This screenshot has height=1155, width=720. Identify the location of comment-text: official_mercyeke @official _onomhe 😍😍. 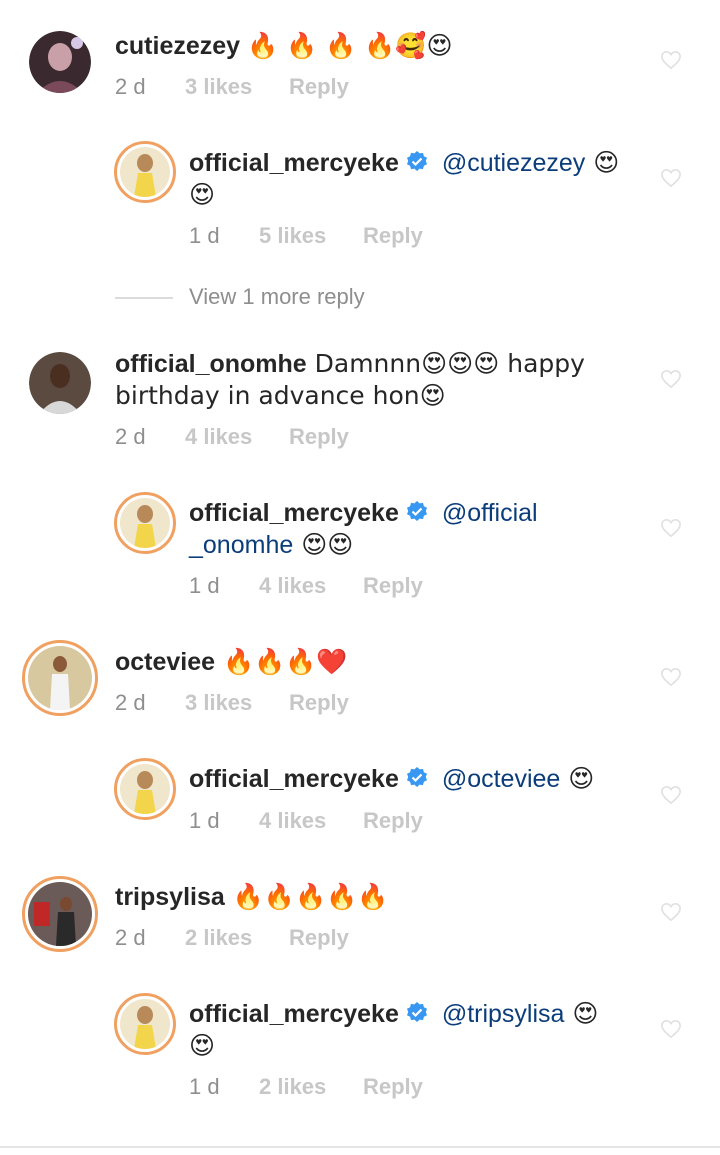
(363, 529).